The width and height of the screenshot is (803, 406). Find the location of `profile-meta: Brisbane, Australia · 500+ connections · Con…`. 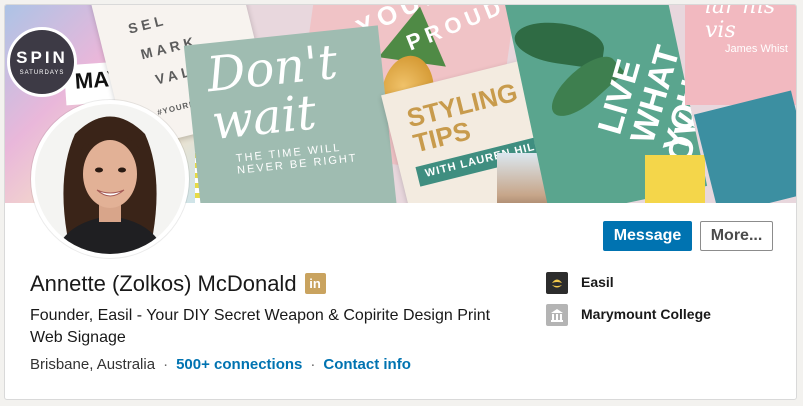

profile-meta: Brisbane, Australia · 500+ connections · Con… is located at coordinates (220, 365).